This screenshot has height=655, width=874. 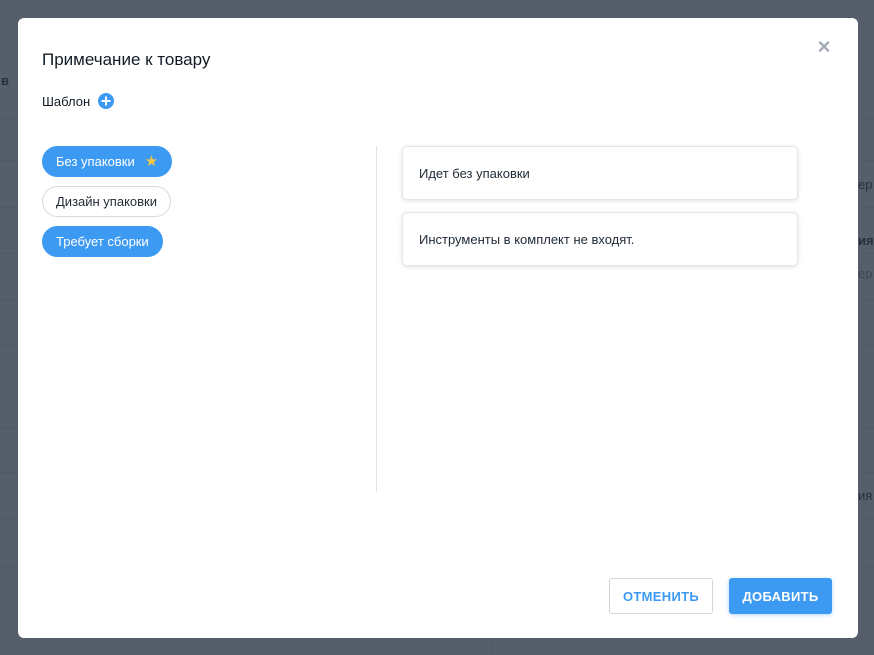 I want to click on note-card: Инструменты в комплект не входят., so click(x=600, y=239).